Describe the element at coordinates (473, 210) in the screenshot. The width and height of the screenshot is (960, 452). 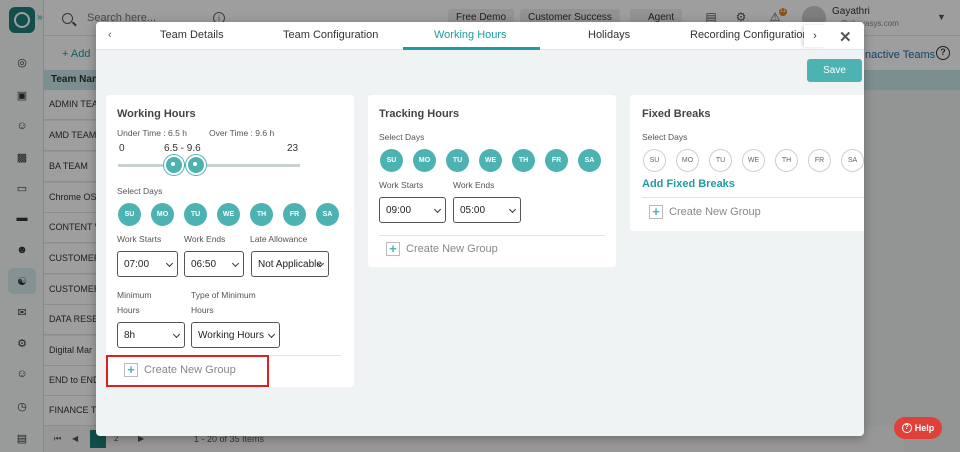
I see `tracking-work-ends-value: 05:00` at that location.